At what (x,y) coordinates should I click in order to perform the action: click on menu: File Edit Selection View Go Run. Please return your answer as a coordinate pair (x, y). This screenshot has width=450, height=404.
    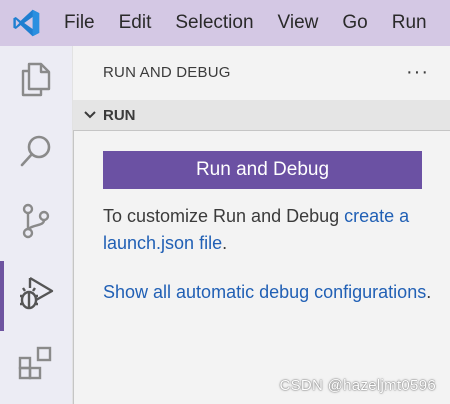
    Looking at the image, I should click on (245, 23).